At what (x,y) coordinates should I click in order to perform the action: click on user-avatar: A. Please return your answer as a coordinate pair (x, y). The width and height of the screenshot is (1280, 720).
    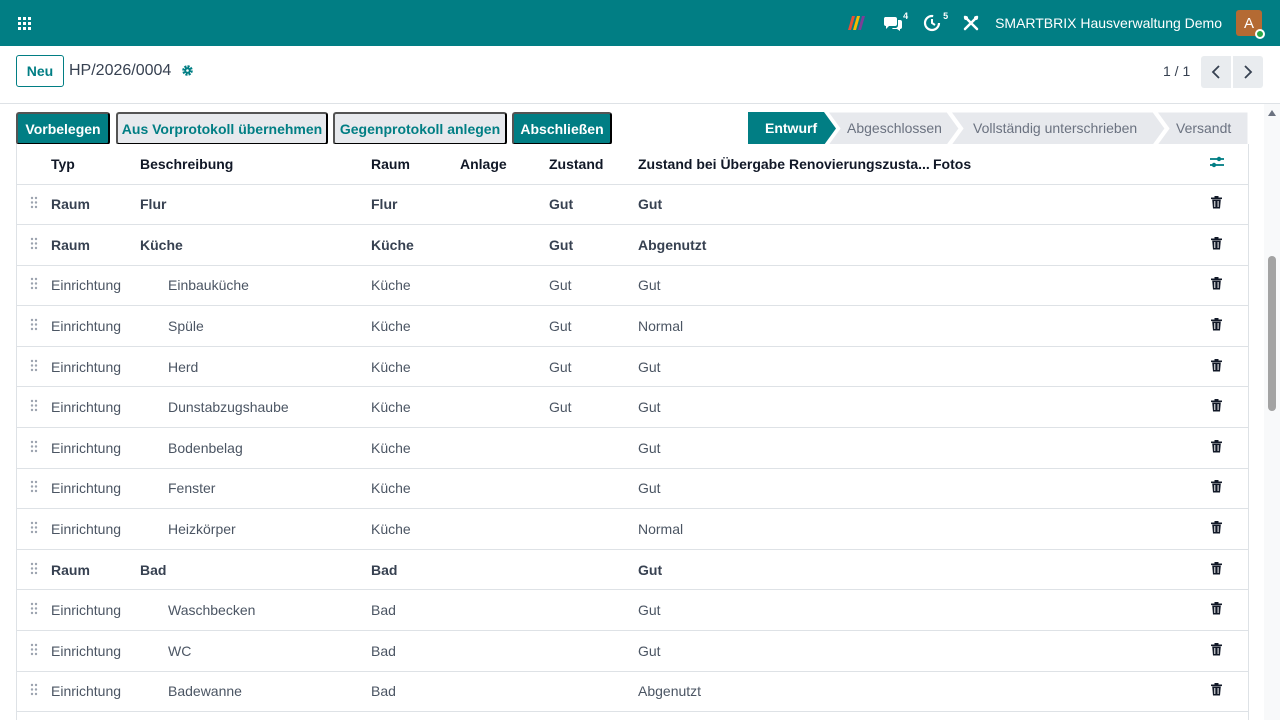
    Looking at the image, I should click on (1250, 24).